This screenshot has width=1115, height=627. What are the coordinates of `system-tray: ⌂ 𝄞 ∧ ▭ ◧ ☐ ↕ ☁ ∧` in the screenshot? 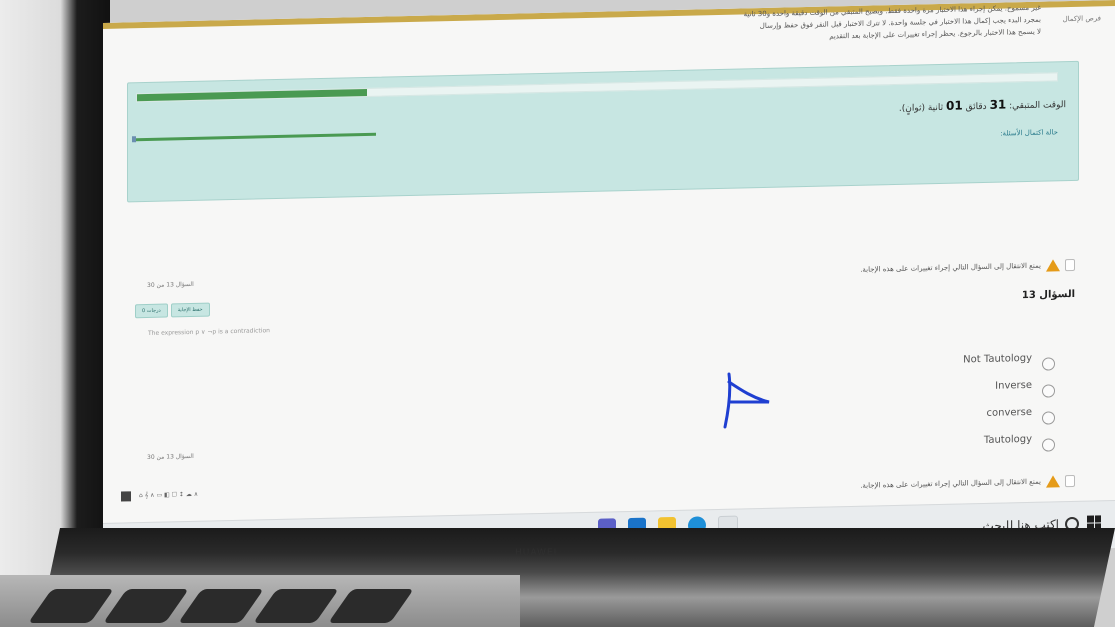 It's located at (159, 496).